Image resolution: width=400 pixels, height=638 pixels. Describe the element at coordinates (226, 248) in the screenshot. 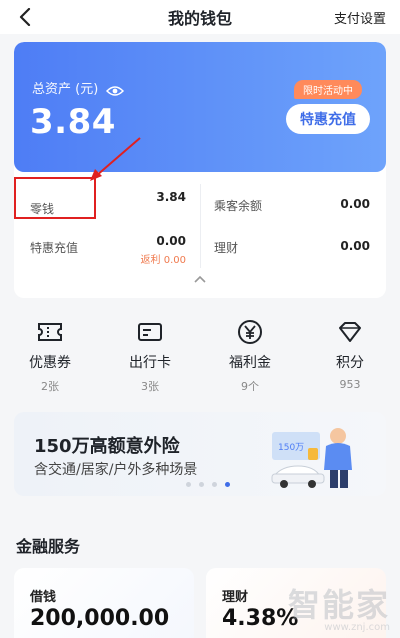

I see `wealth-label: 理财` at that location.